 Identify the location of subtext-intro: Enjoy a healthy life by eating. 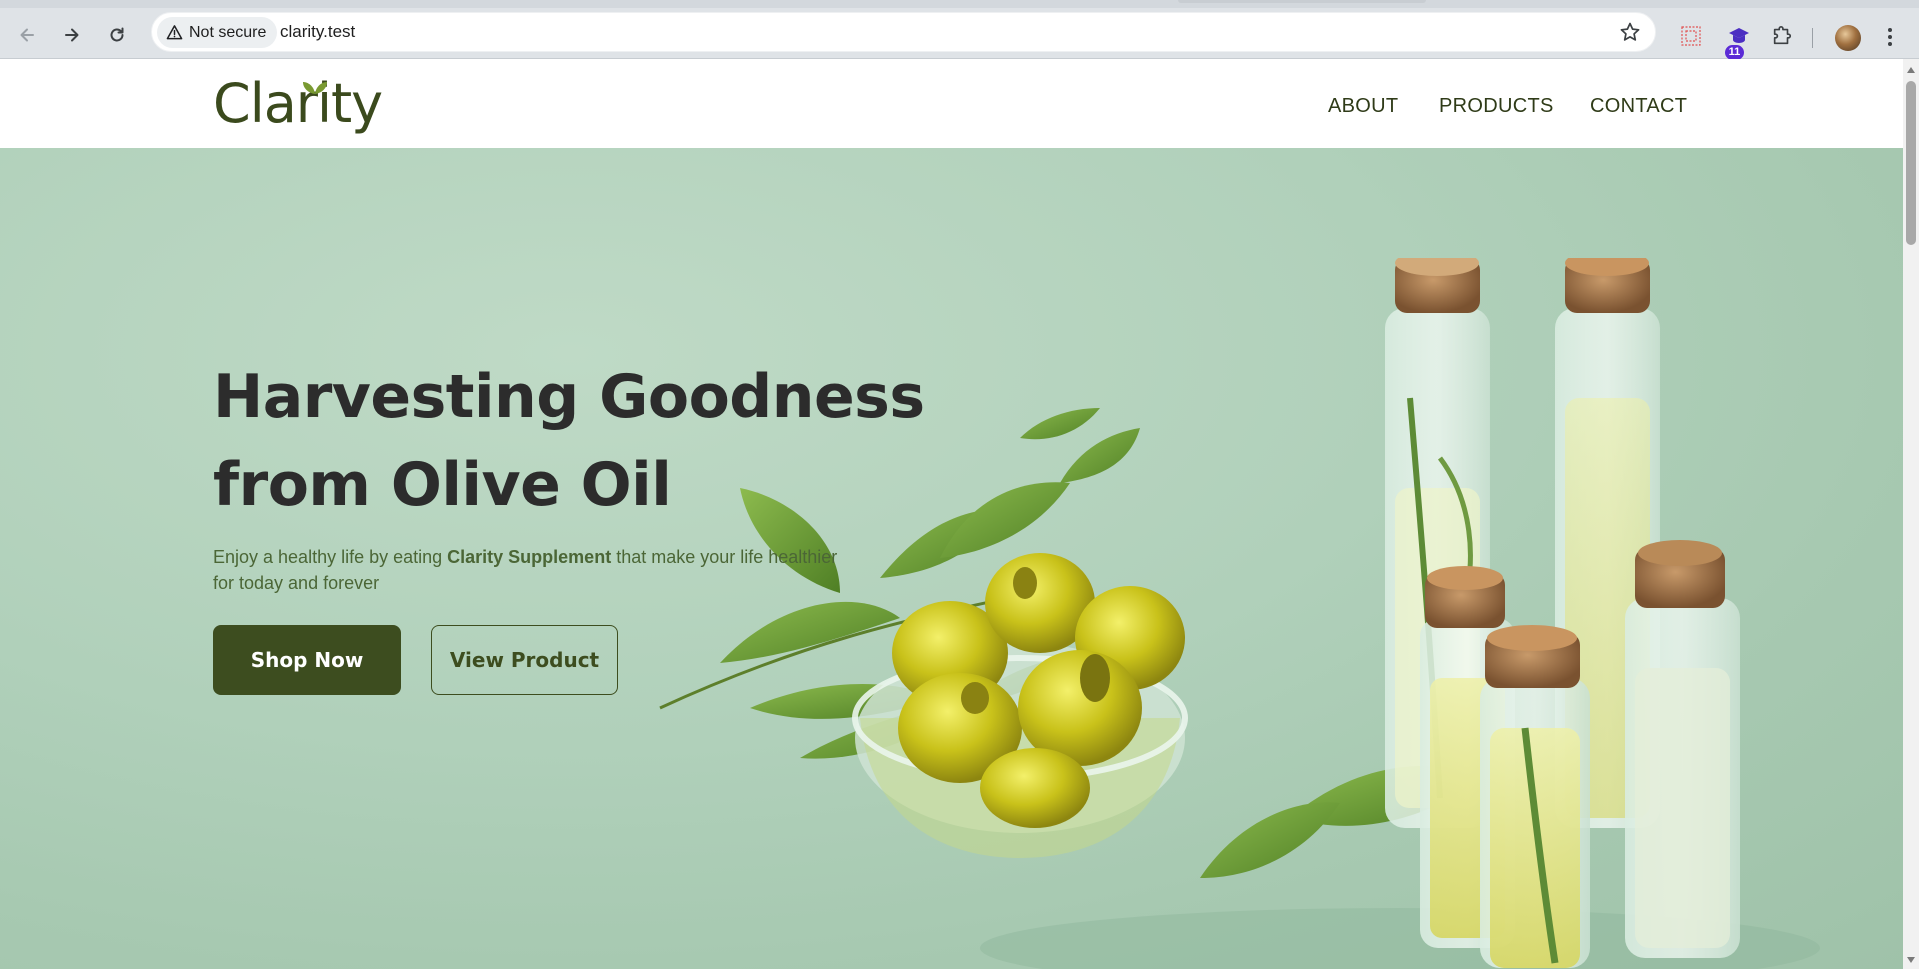
(330, 557).